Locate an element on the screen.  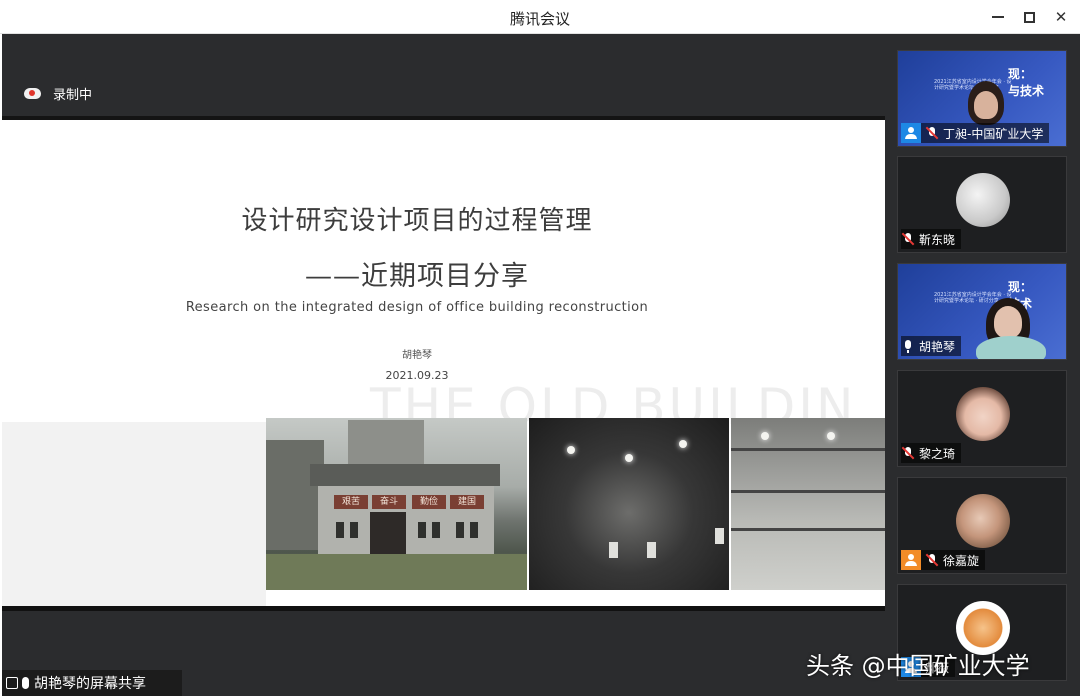
title-bar: 腾讯会议 ✕ is located at coordinates (540, 17).